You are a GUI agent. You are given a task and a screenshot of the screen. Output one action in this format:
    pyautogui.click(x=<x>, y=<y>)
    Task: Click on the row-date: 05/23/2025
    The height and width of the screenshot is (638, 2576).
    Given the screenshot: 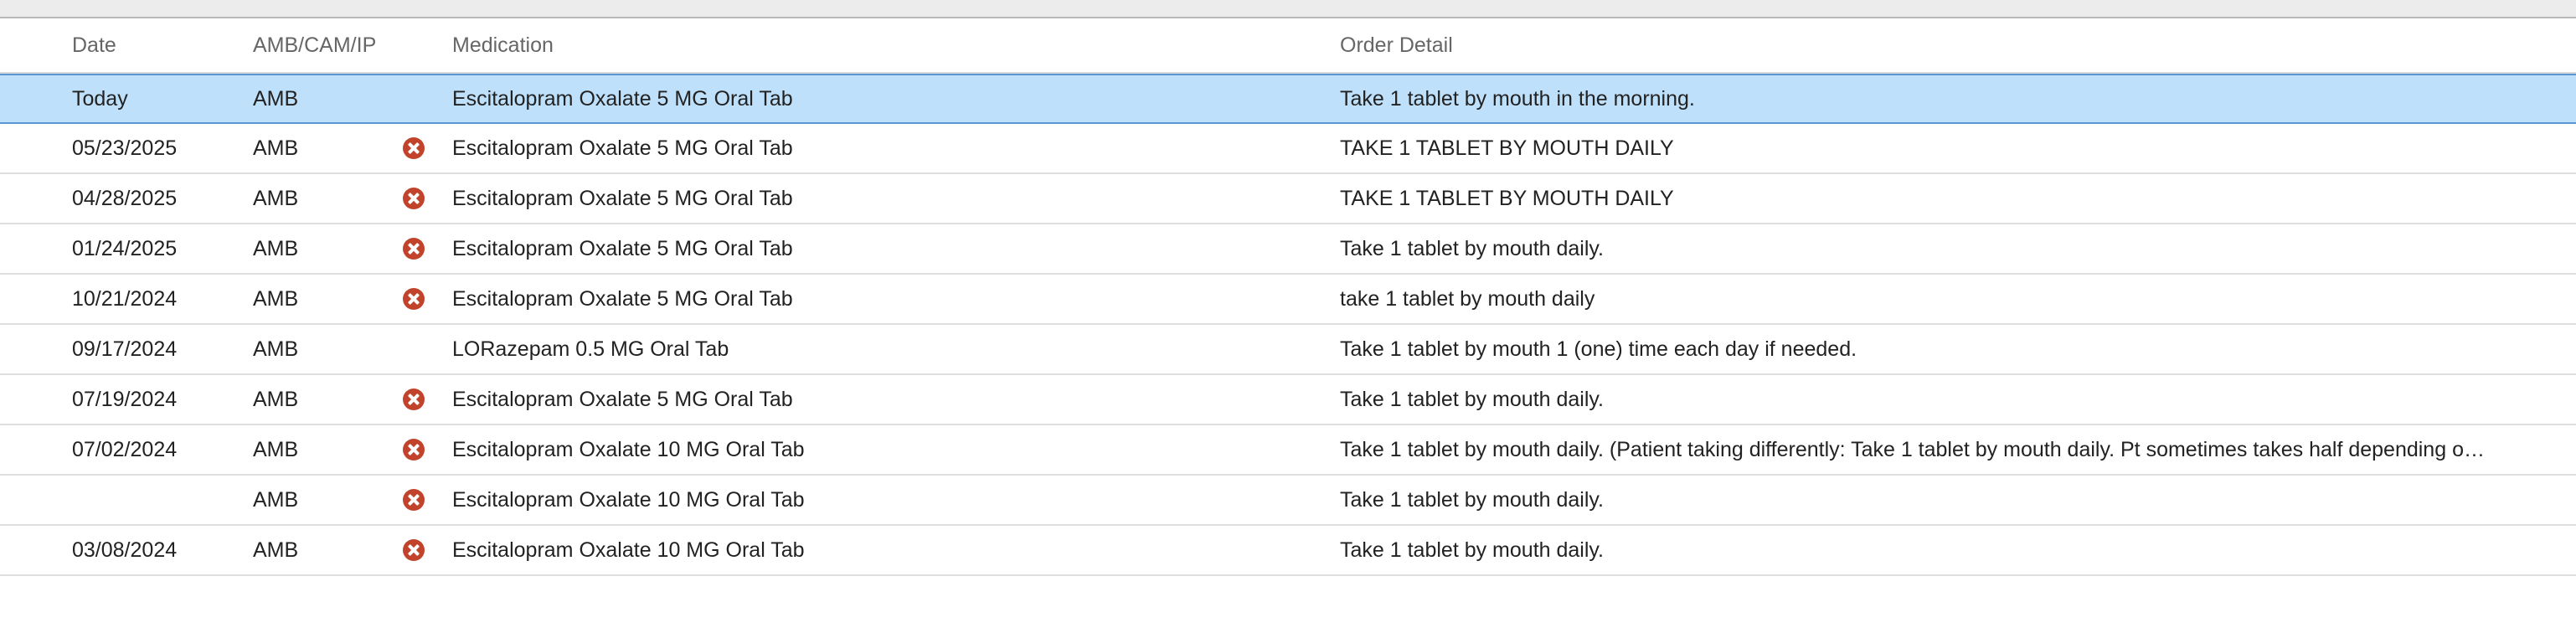 What is the action you would take?
    pyautogui.click(x=125, y=148)
    